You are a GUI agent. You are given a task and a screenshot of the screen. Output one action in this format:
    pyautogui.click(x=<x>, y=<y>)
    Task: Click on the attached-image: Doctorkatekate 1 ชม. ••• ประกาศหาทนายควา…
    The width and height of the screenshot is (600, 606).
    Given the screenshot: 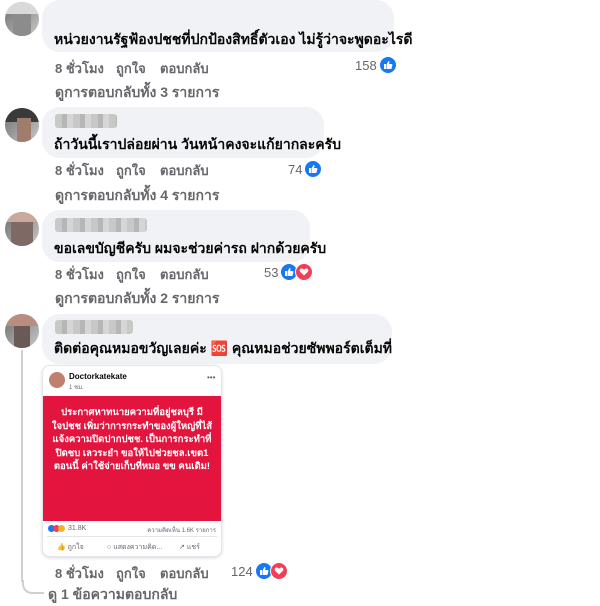 What is the action you would take?
    pyautogui.click(x=132, y=461)
    